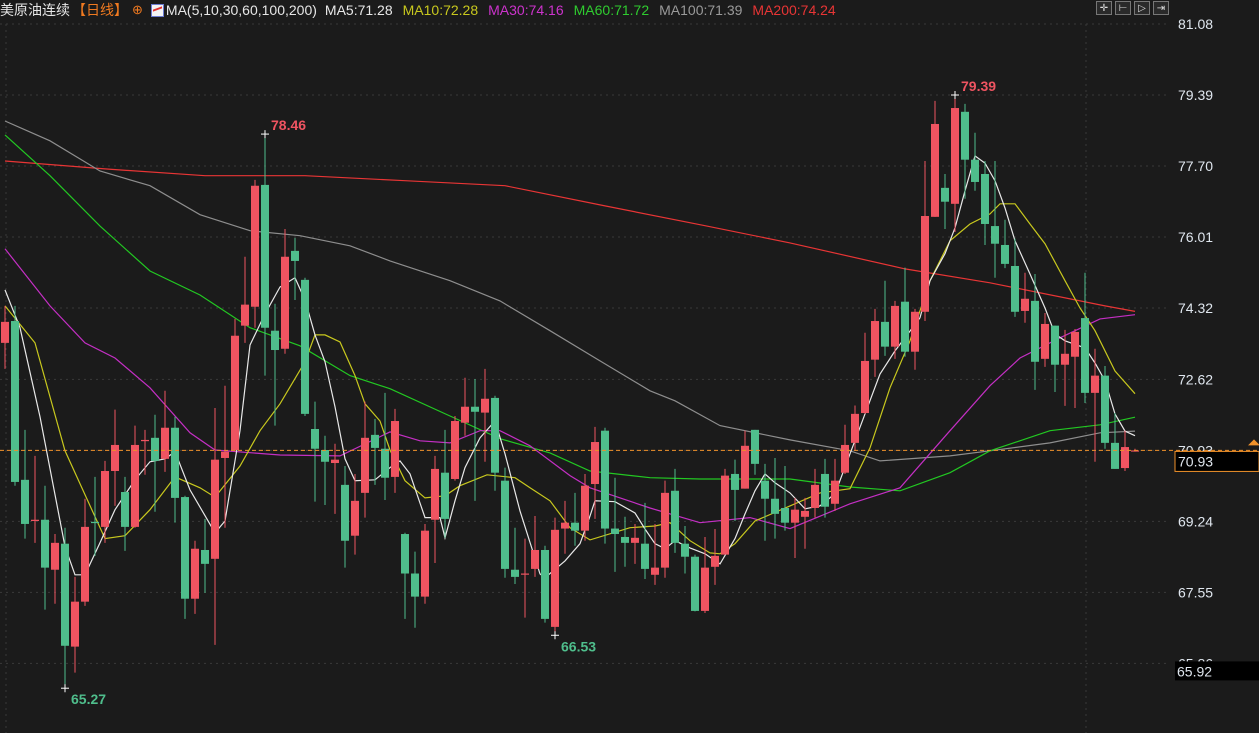 The height and width of the screenshot is (733, 1259). Describe the element at coordinates (1195, 166) in the screenshot. I see `y-tick-label: 77.70` at that location.